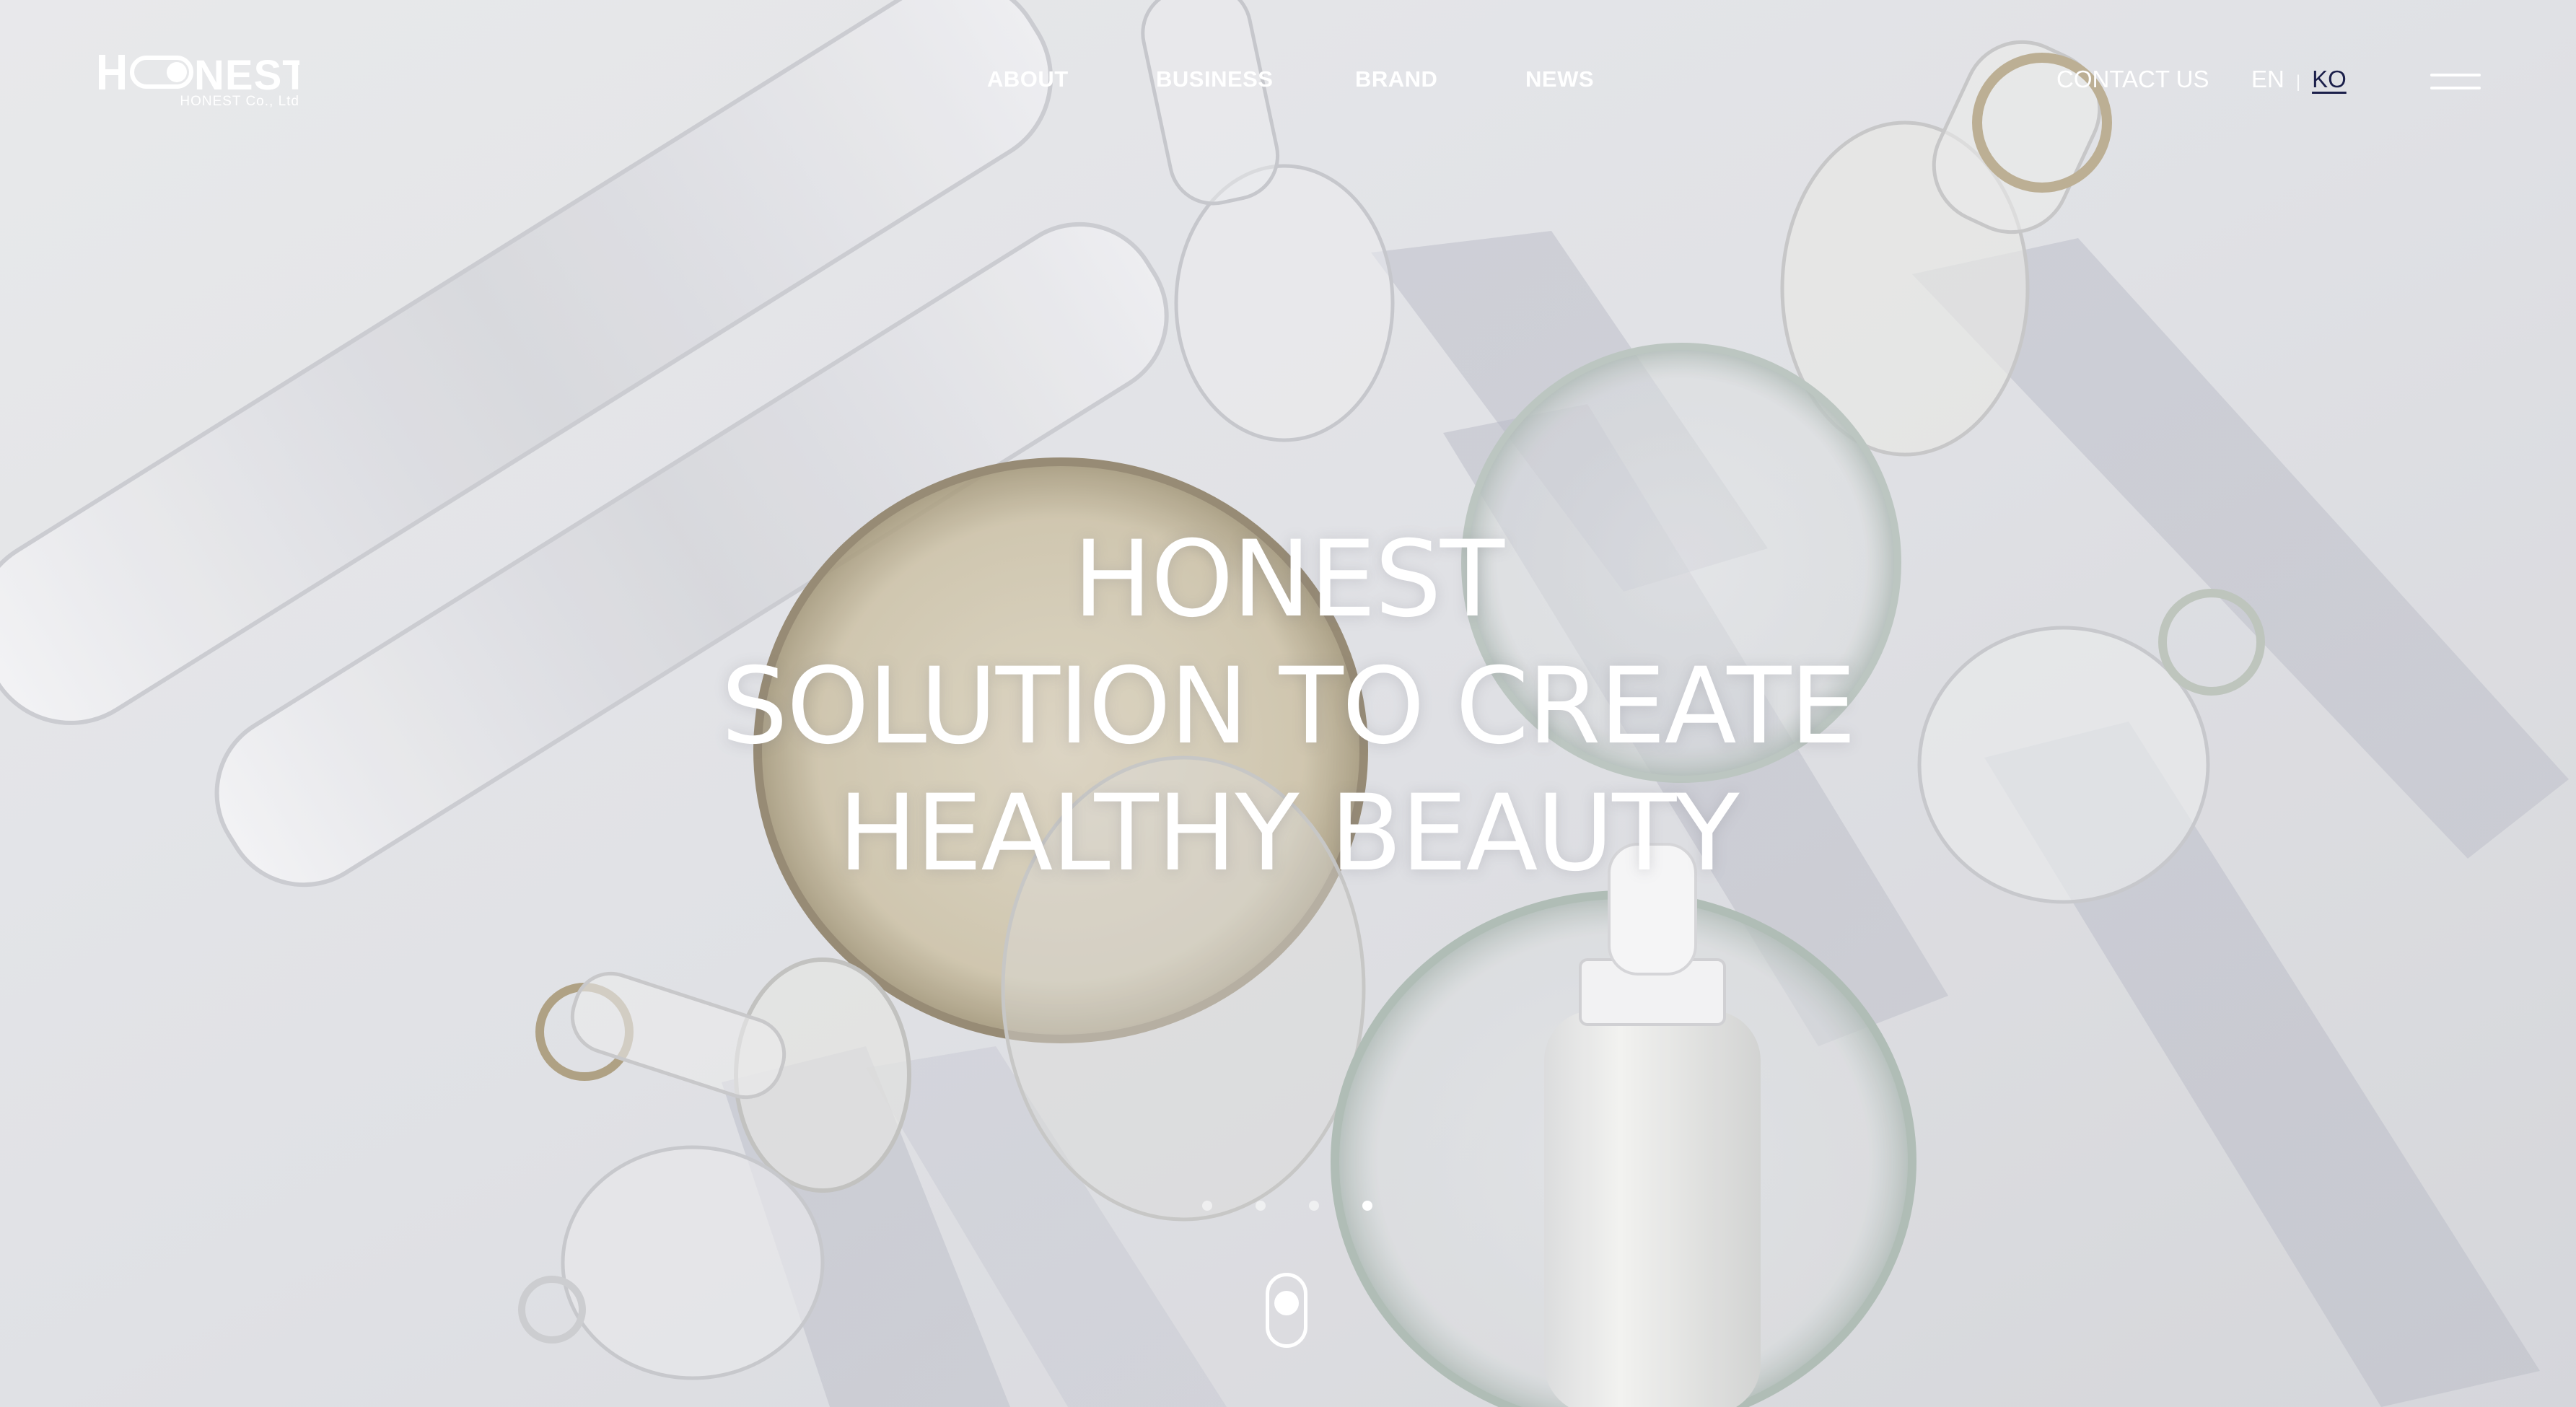 Image resolution: width=2576 pixels, height=1407 pixels. What do you see at coordinates (2455, 83) in the screenshot?
I see `hamburger-menu-icon` at bounding box center [2455, 83].